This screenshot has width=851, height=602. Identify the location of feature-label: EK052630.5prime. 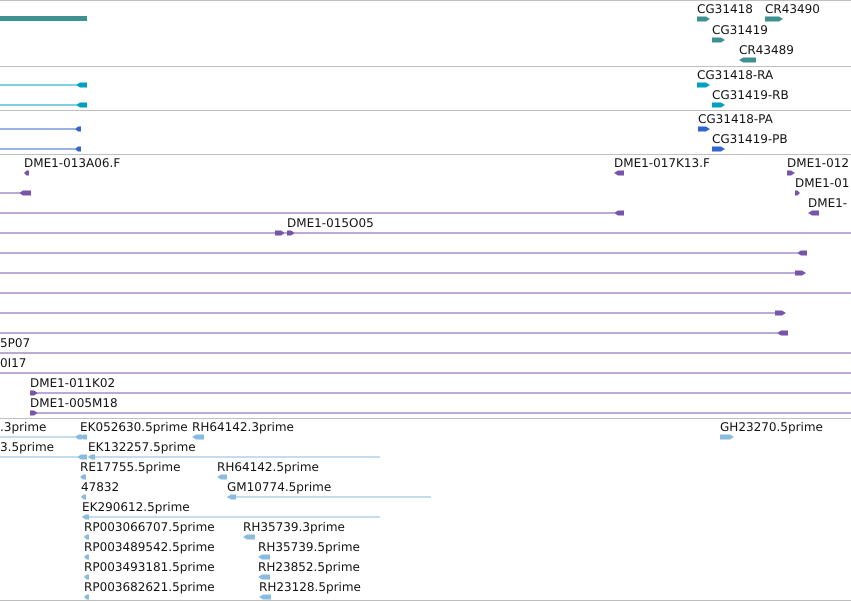
(134, 427).